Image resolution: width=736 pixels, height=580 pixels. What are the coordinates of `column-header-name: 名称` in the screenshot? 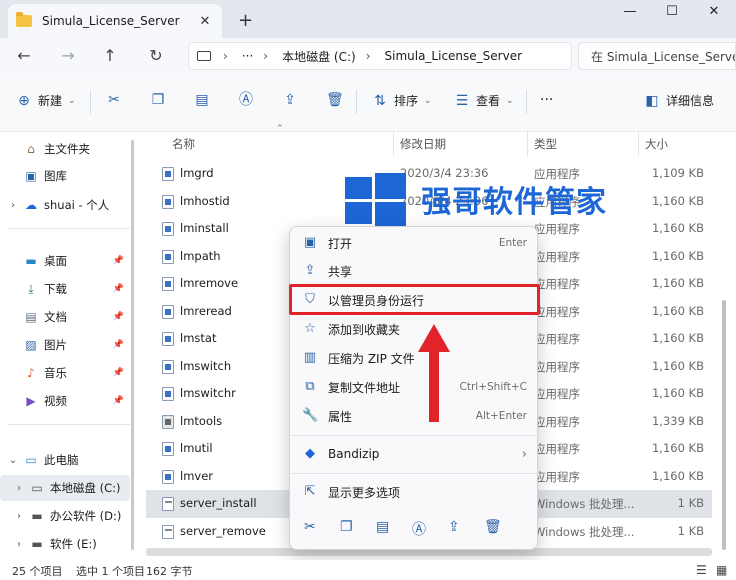 It's located at (183, 144).